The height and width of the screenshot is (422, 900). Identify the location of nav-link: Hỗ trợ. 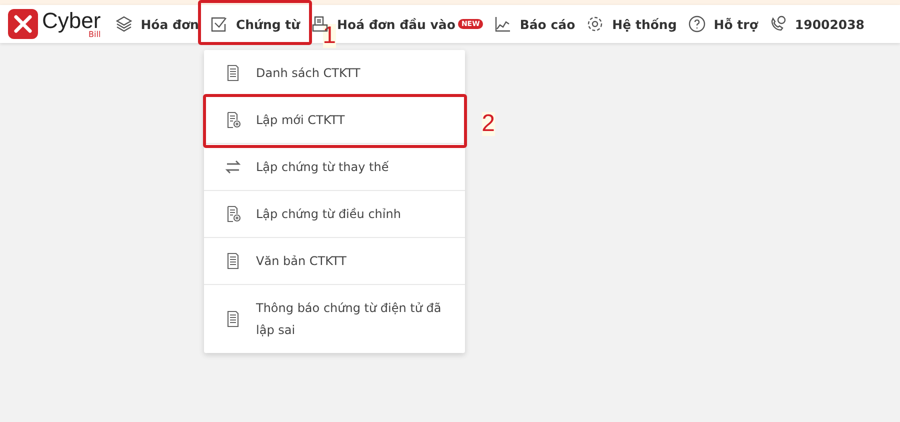
(736, 24).